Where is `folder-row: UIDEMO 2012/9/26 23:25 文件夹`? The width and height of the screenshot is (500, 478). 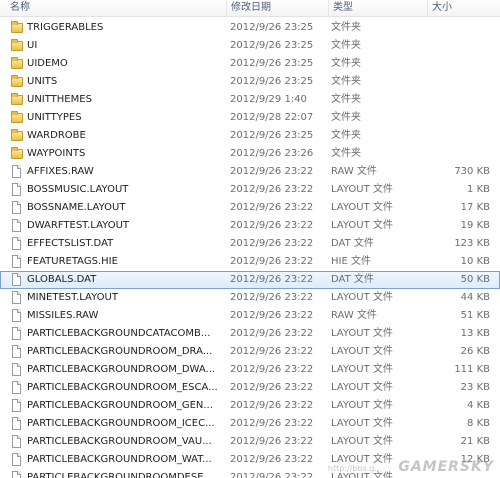 folder-row: UIDEMO 2012/9/26 23:25 文件夹 is located at coordinates (250, 64).